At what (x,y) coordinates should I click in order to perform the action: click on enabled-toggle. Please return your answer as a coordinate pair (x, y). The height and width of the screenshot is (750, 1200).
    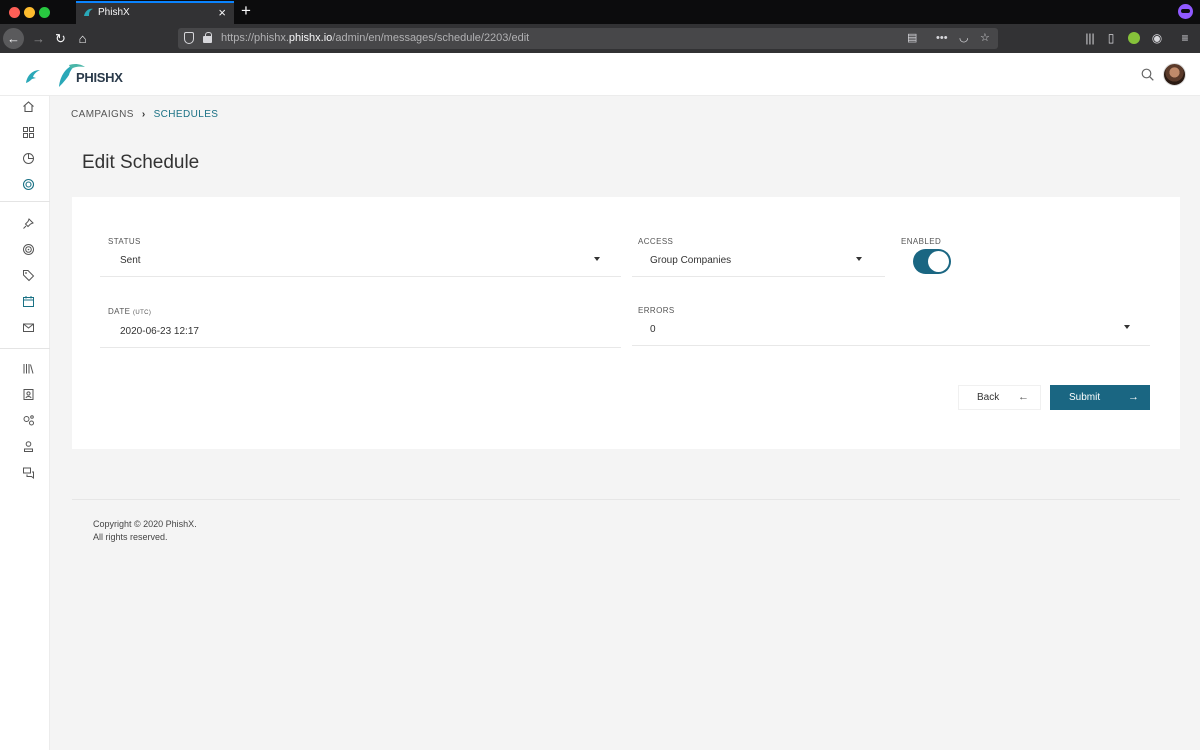
    Looking at the image, I should click on (932, 261).